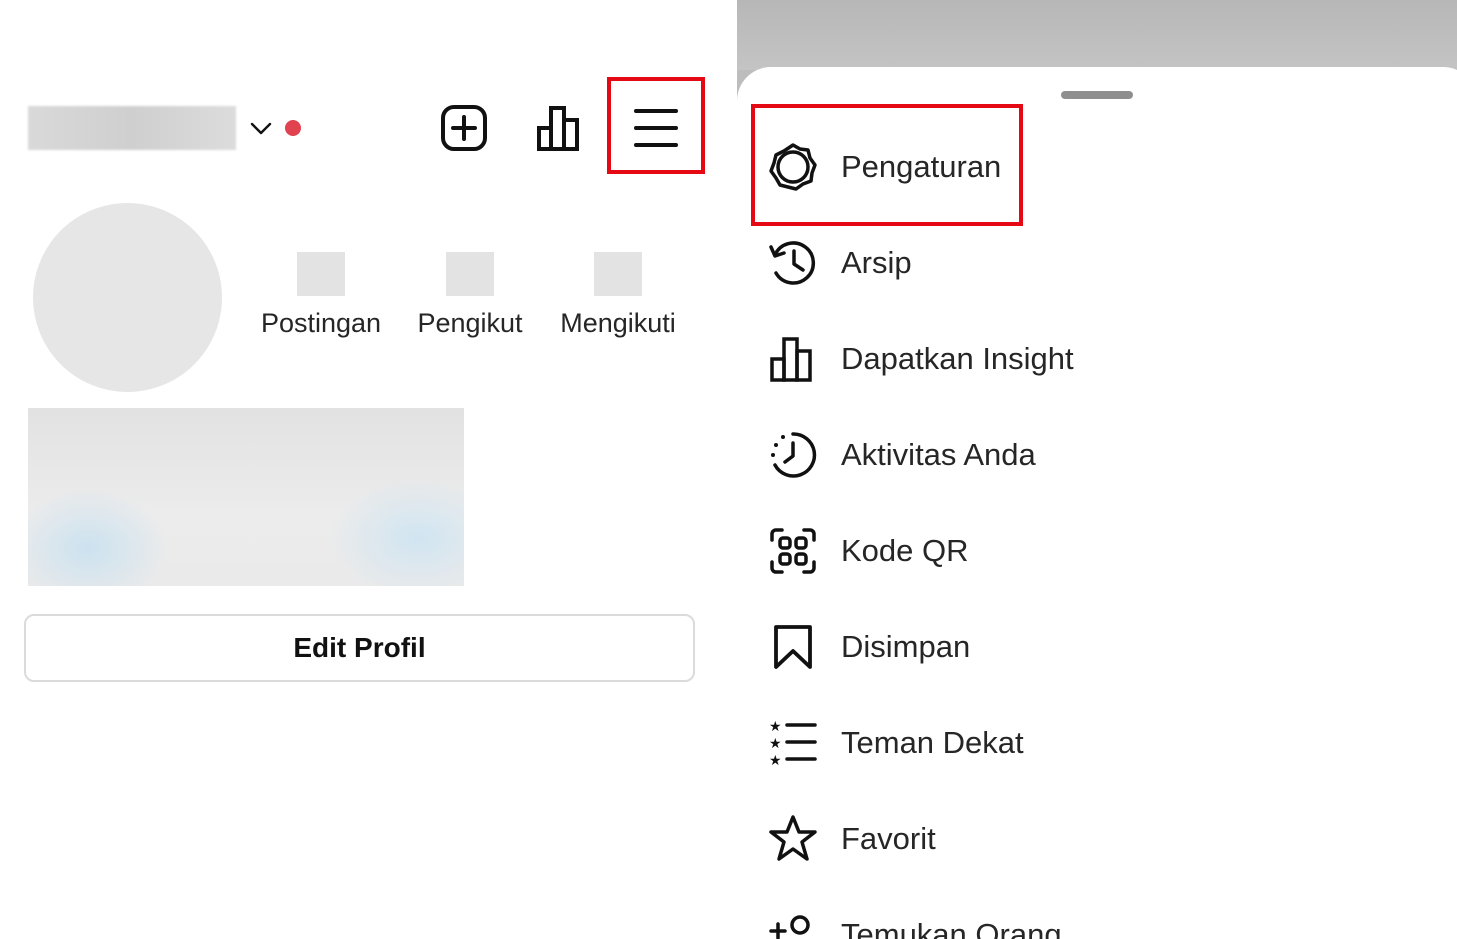 The image size is (1457, 939). What do you see at coordinates (127, 297) in the screenshot?
I see `avatar` at bounding box center [127, 297].